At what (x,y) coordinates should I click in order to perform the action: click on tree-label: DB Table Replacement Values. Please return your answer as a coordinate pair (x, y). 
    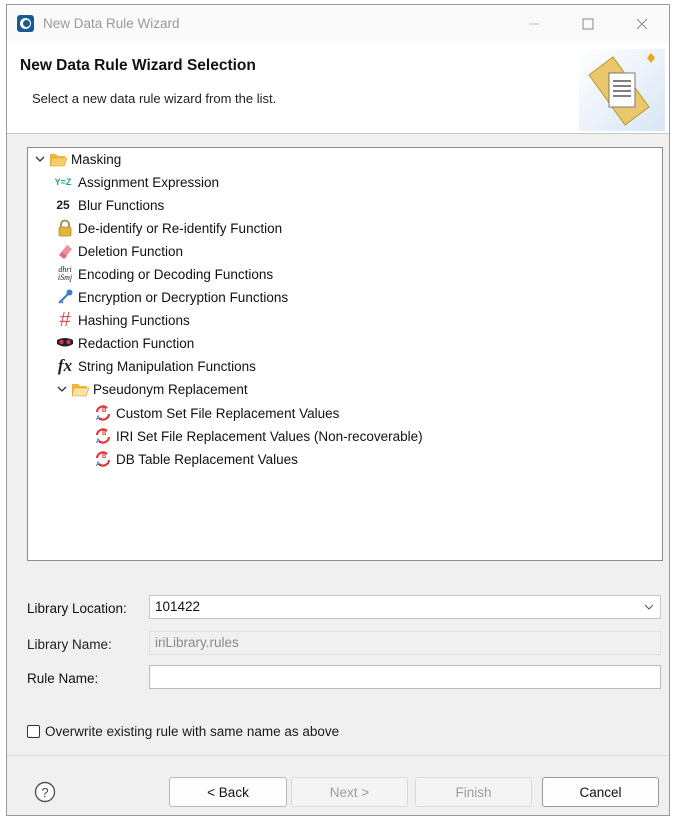
    Looking at the image, I should click on (207, 459).